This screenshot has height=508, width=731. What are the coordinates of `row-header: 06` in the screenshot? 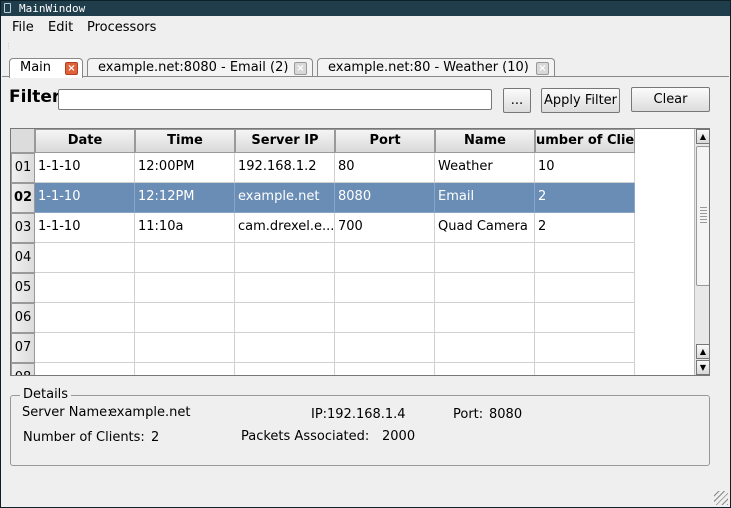 It's located at (23, 318).